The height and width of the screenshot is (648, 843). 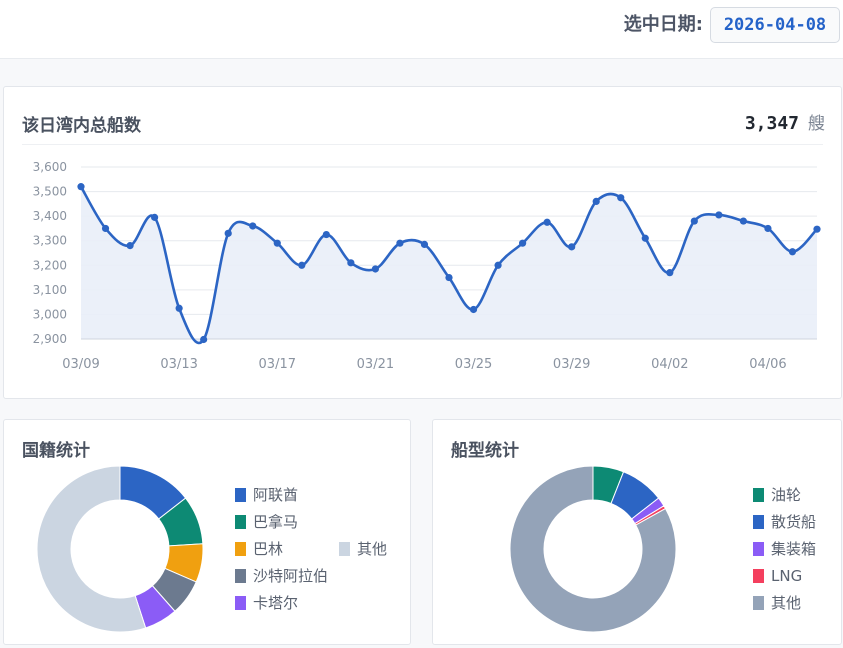 I want to click on legend-item: 散货船, so click(x=784, y=522).